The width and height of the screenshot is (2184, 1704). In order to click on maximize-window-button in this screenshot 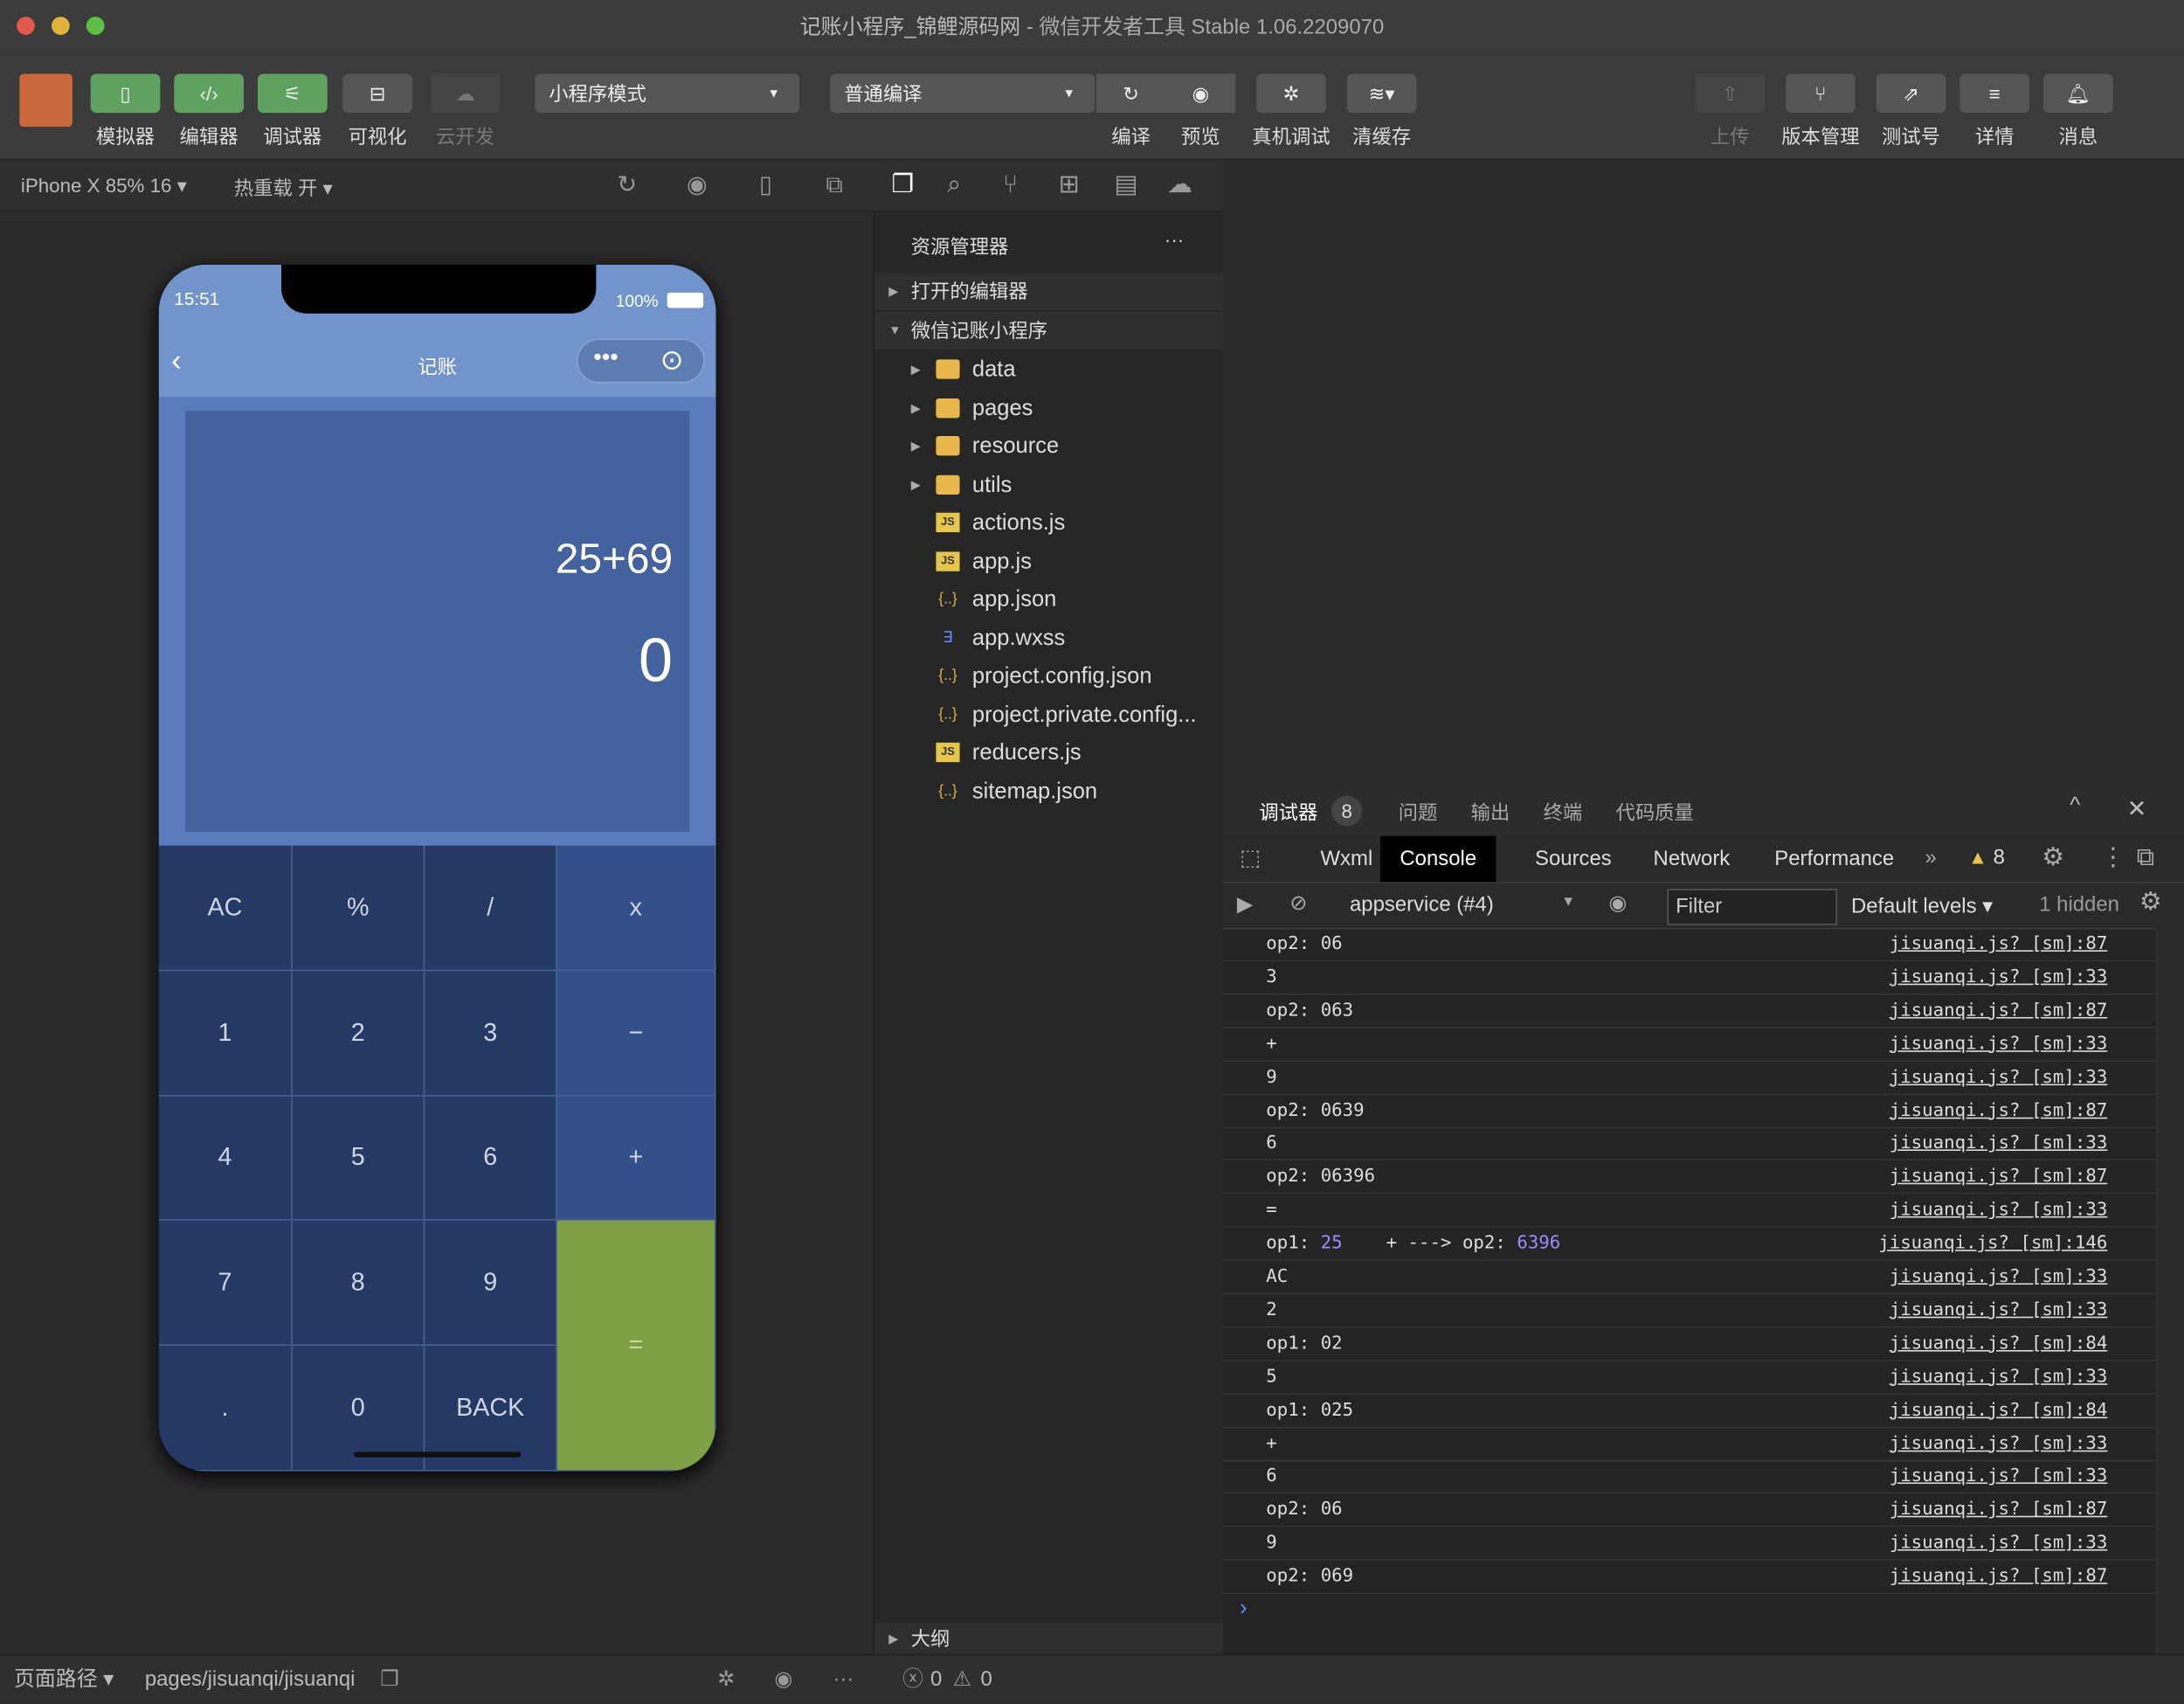, I will do `click(95, 26)`.